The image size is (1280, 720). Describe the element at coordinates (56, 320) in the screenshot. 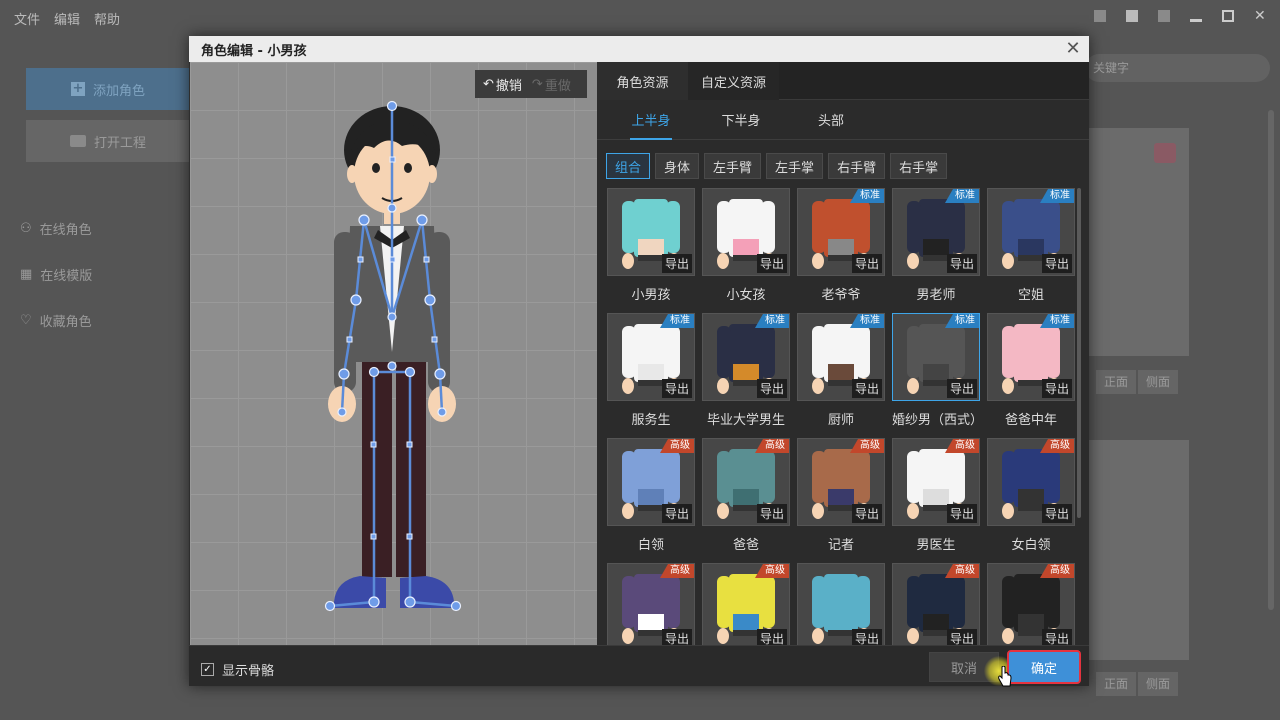

I see `nav-favorites: ♡ 收藏角色` at that location.